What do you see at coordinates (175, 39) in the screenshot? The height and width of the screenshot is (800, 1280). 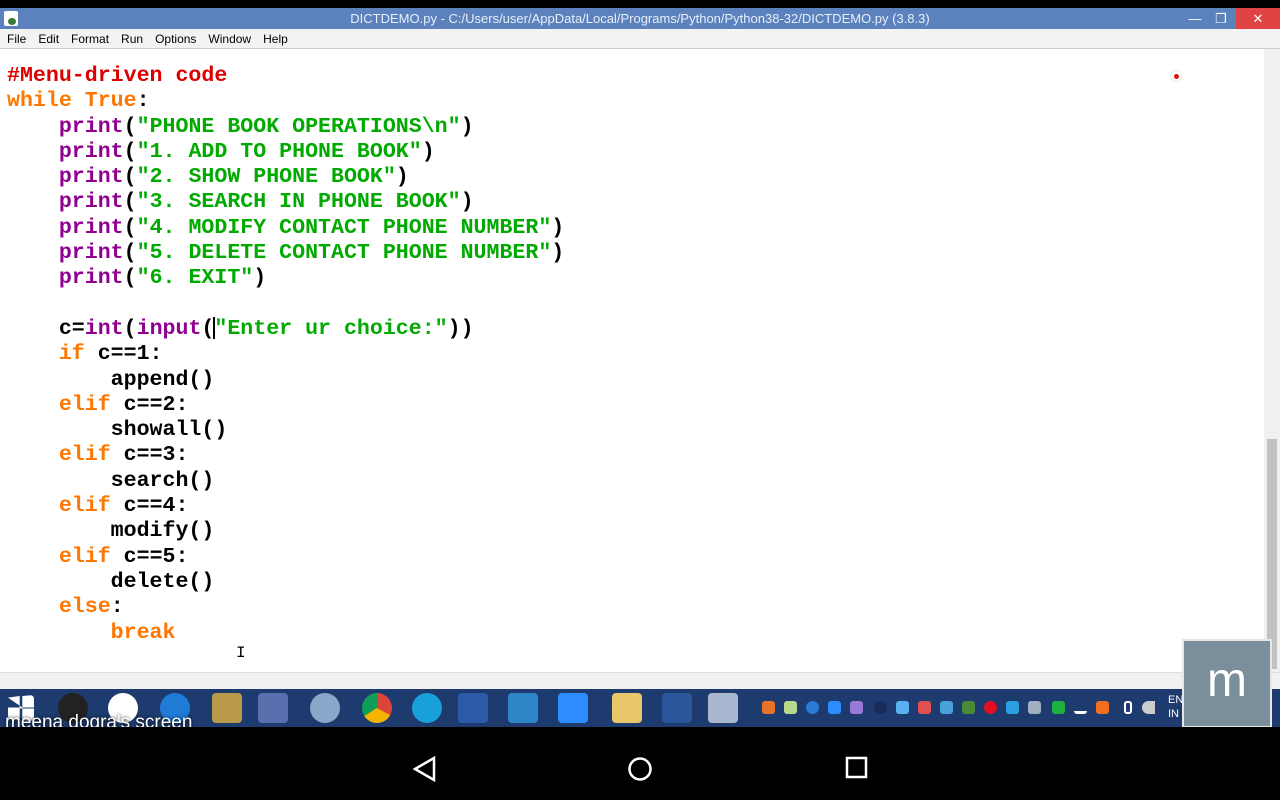 I see `menu-options: Options` at bounding box center [175, 39].